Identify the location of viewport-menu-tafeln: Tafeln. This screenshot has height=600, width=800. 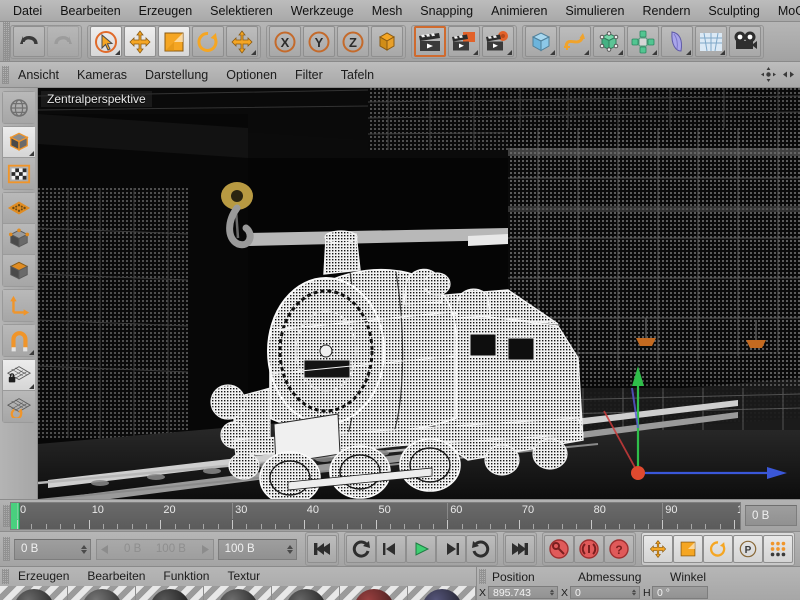
(357, 75).